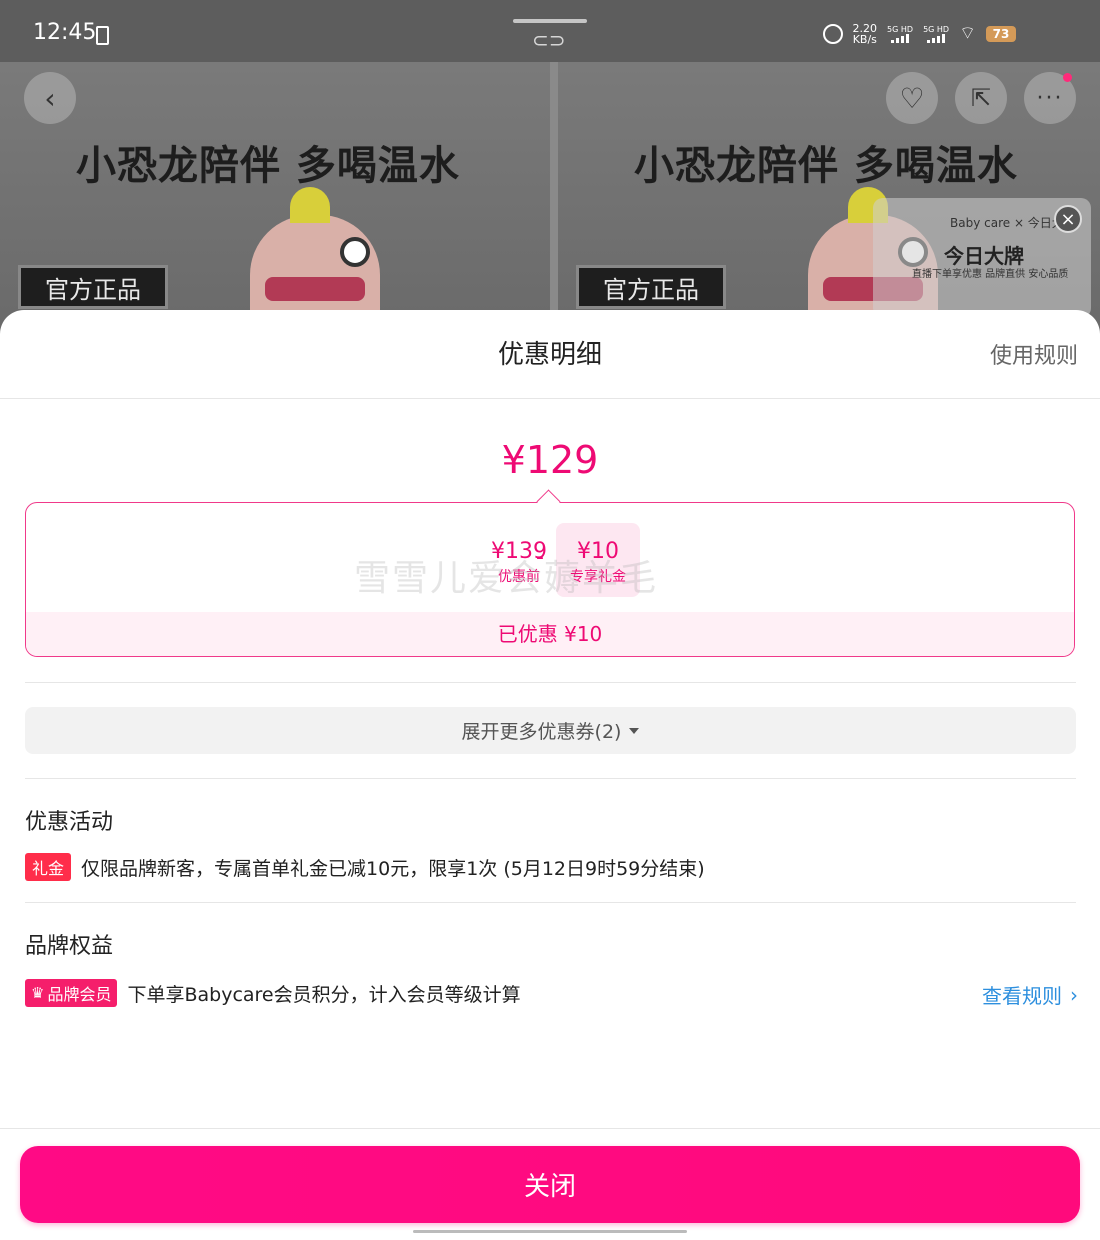 Image resolution: width=1100 pixels, height=1240 pixels. What do you see at coordinates (554, 196) in the screenshot?
I see `image-divider` at bounding box center [554, 196].